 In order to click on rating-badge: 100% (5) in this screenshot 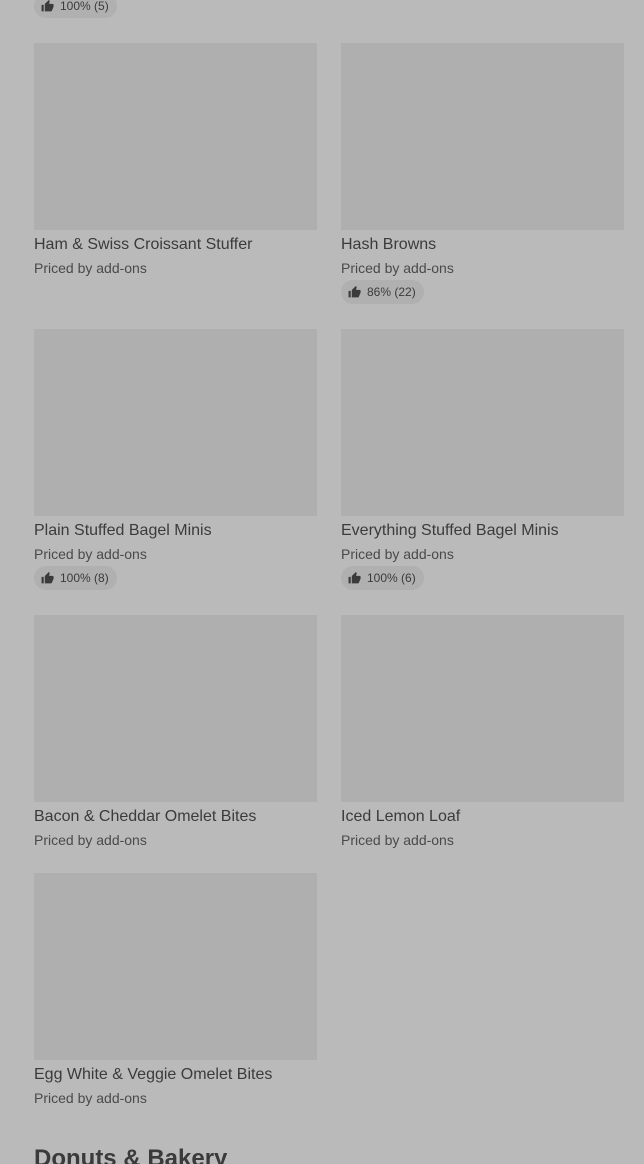, I will do `click(75, 9)`.